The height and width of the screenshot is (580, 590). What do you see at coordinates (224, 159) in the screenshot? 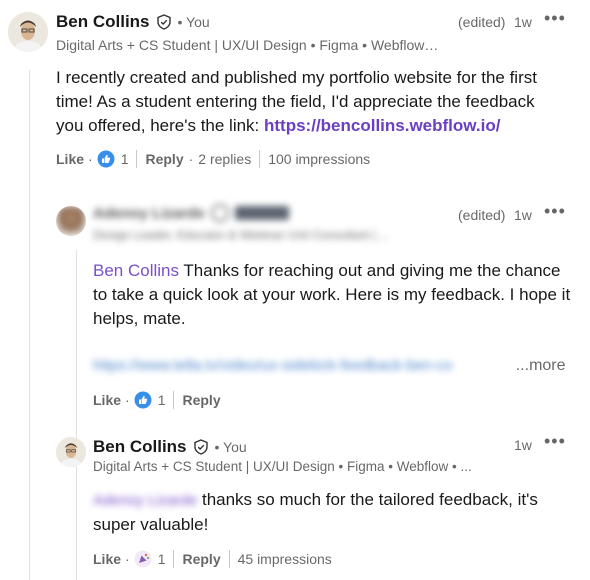
I see `replies-count: 2 replies` at bounding box center [224, 159].